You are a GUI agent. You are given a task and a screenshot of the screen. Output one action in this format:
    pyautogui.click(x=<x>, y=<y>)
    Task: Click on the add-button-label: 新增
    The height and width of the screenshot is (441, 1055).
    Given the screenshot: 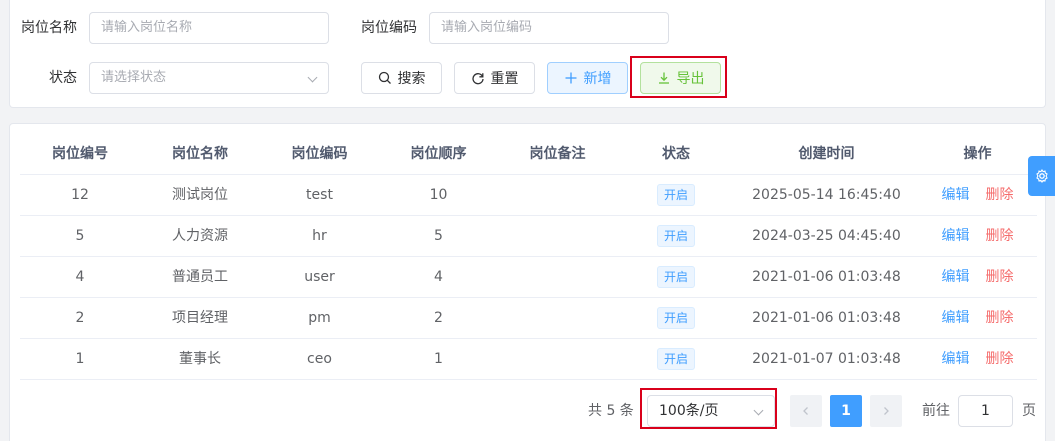 What is the action you would take?
    pyautogui.click(x=597, y=79)
    